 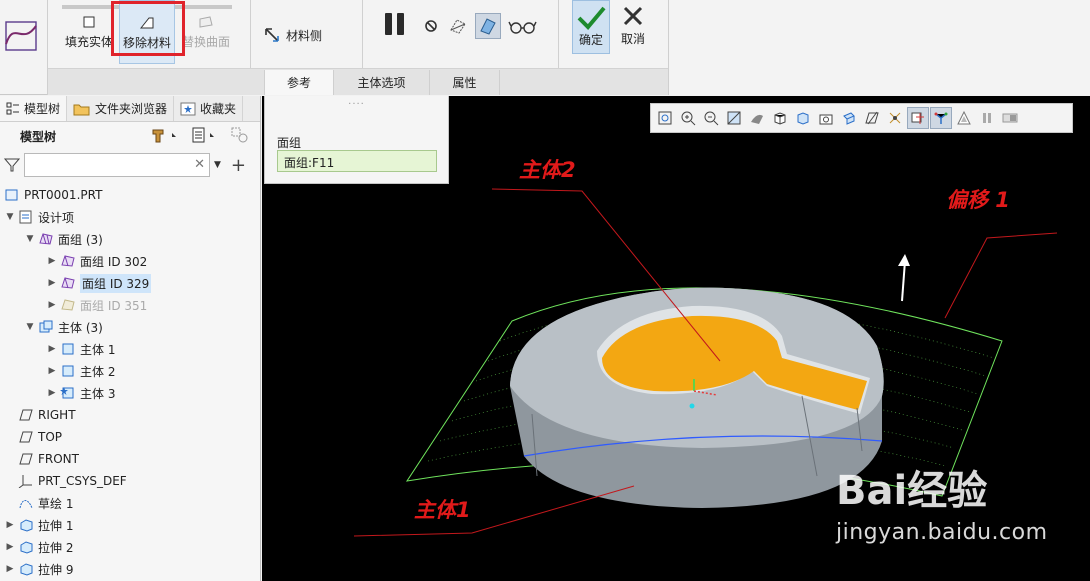 What do you see at coordinates (382, 82) in the screenshot?
I see `tab-body-options: 主体选项` at bounding box center [382, 82].